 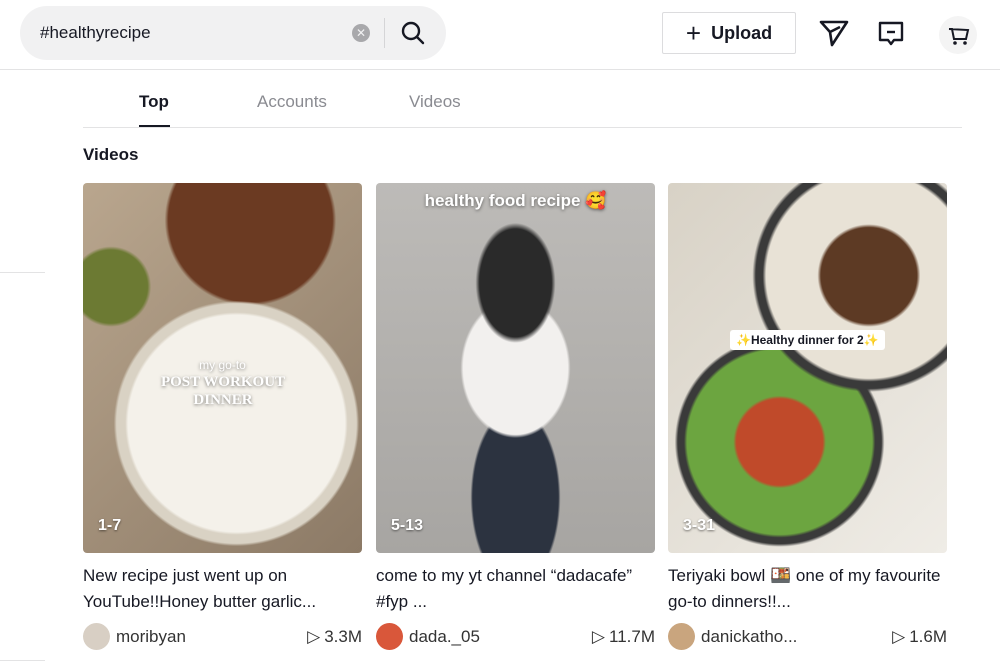 What do you see at coordinates (413, 33) in the screenshot?
I see `search-icon` at bounding box center [413, 33].